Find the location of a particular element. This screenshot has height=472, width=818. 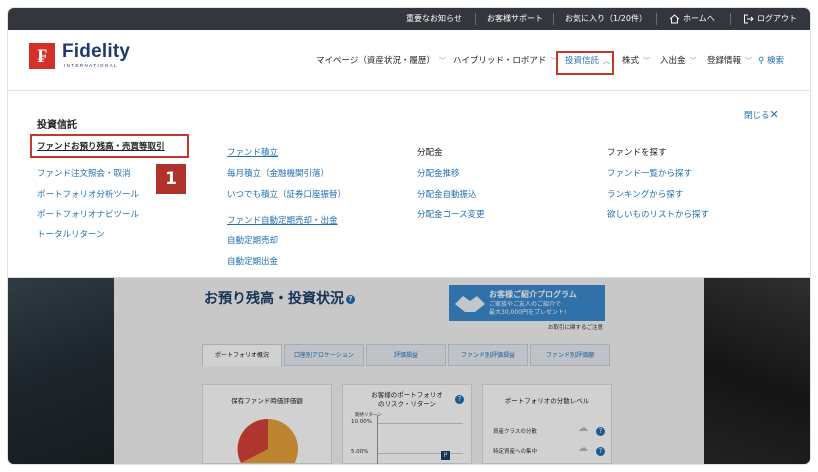

logout-icon is located at coordinates (749, 18).